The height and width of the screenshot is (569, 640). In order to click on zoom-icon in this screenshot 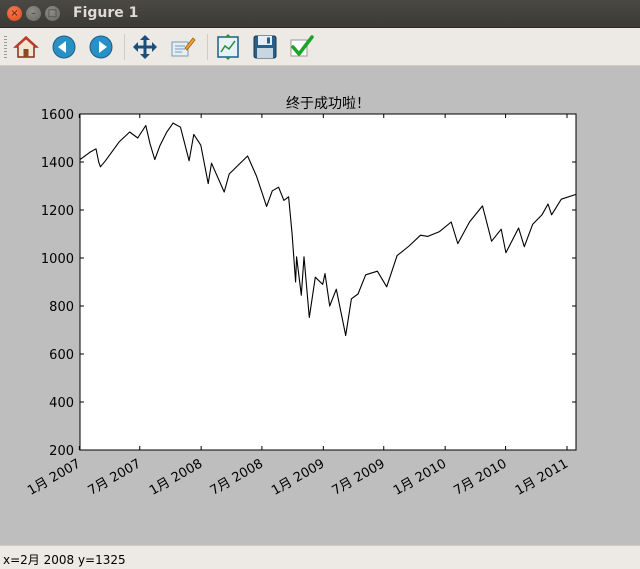, I will do `click(183, 47)`.